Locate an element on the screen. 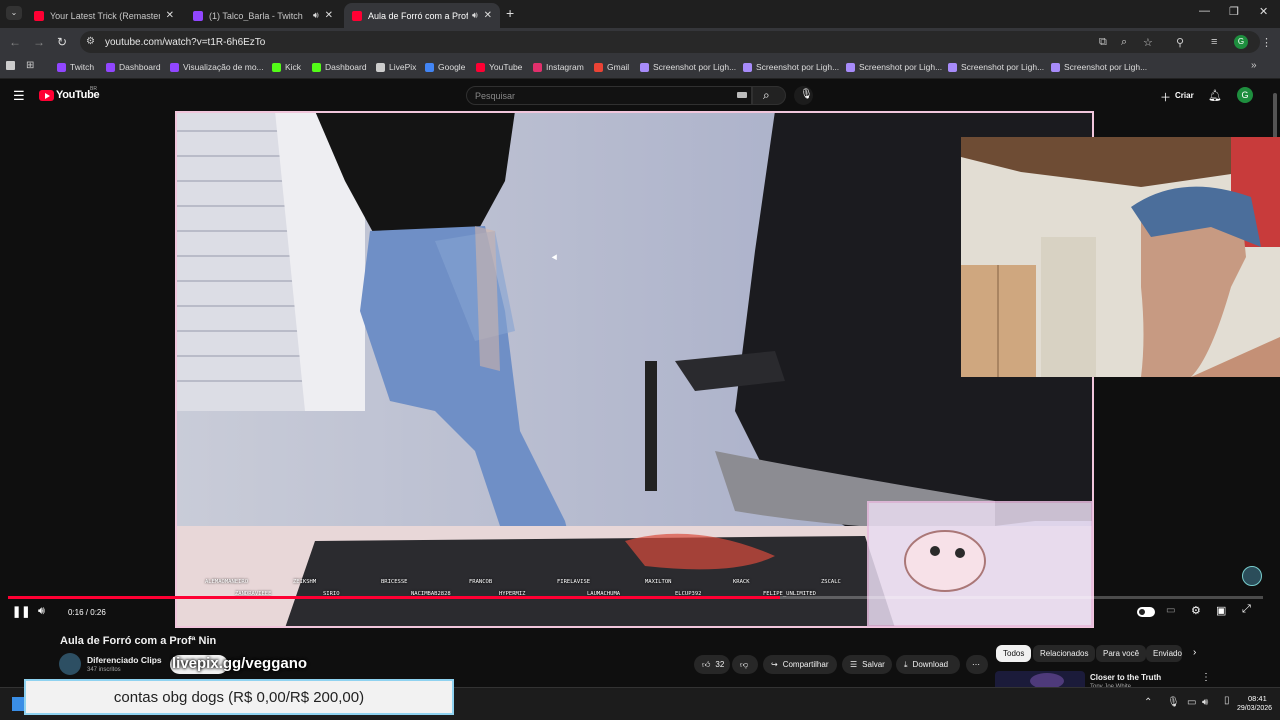 Image resolution: width=1280 pixels, height=720 pixels. bookmark-label: Kick is located at coordinates (293, 67).